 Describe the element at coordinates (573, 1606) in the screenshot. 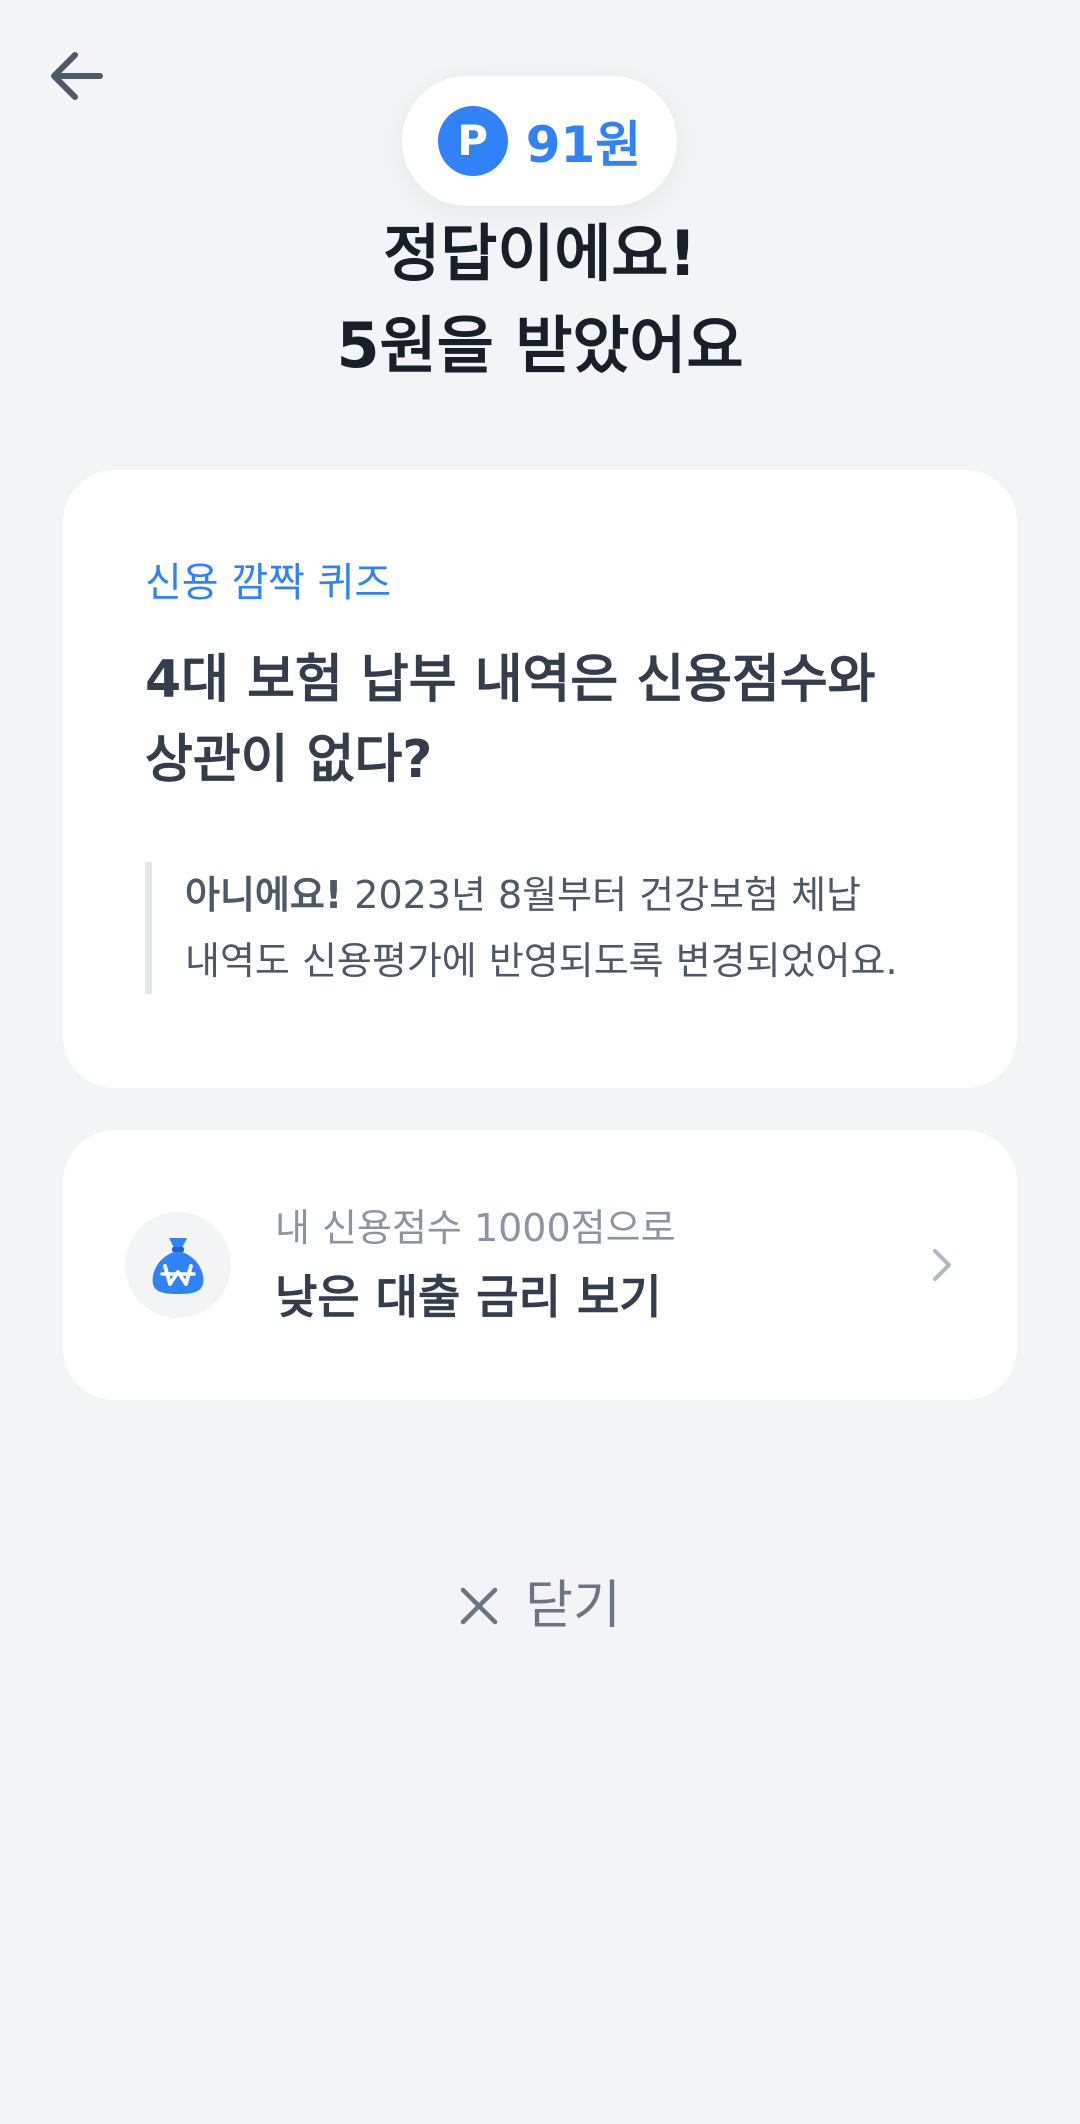

I see `close-label: 닫기` at that location.